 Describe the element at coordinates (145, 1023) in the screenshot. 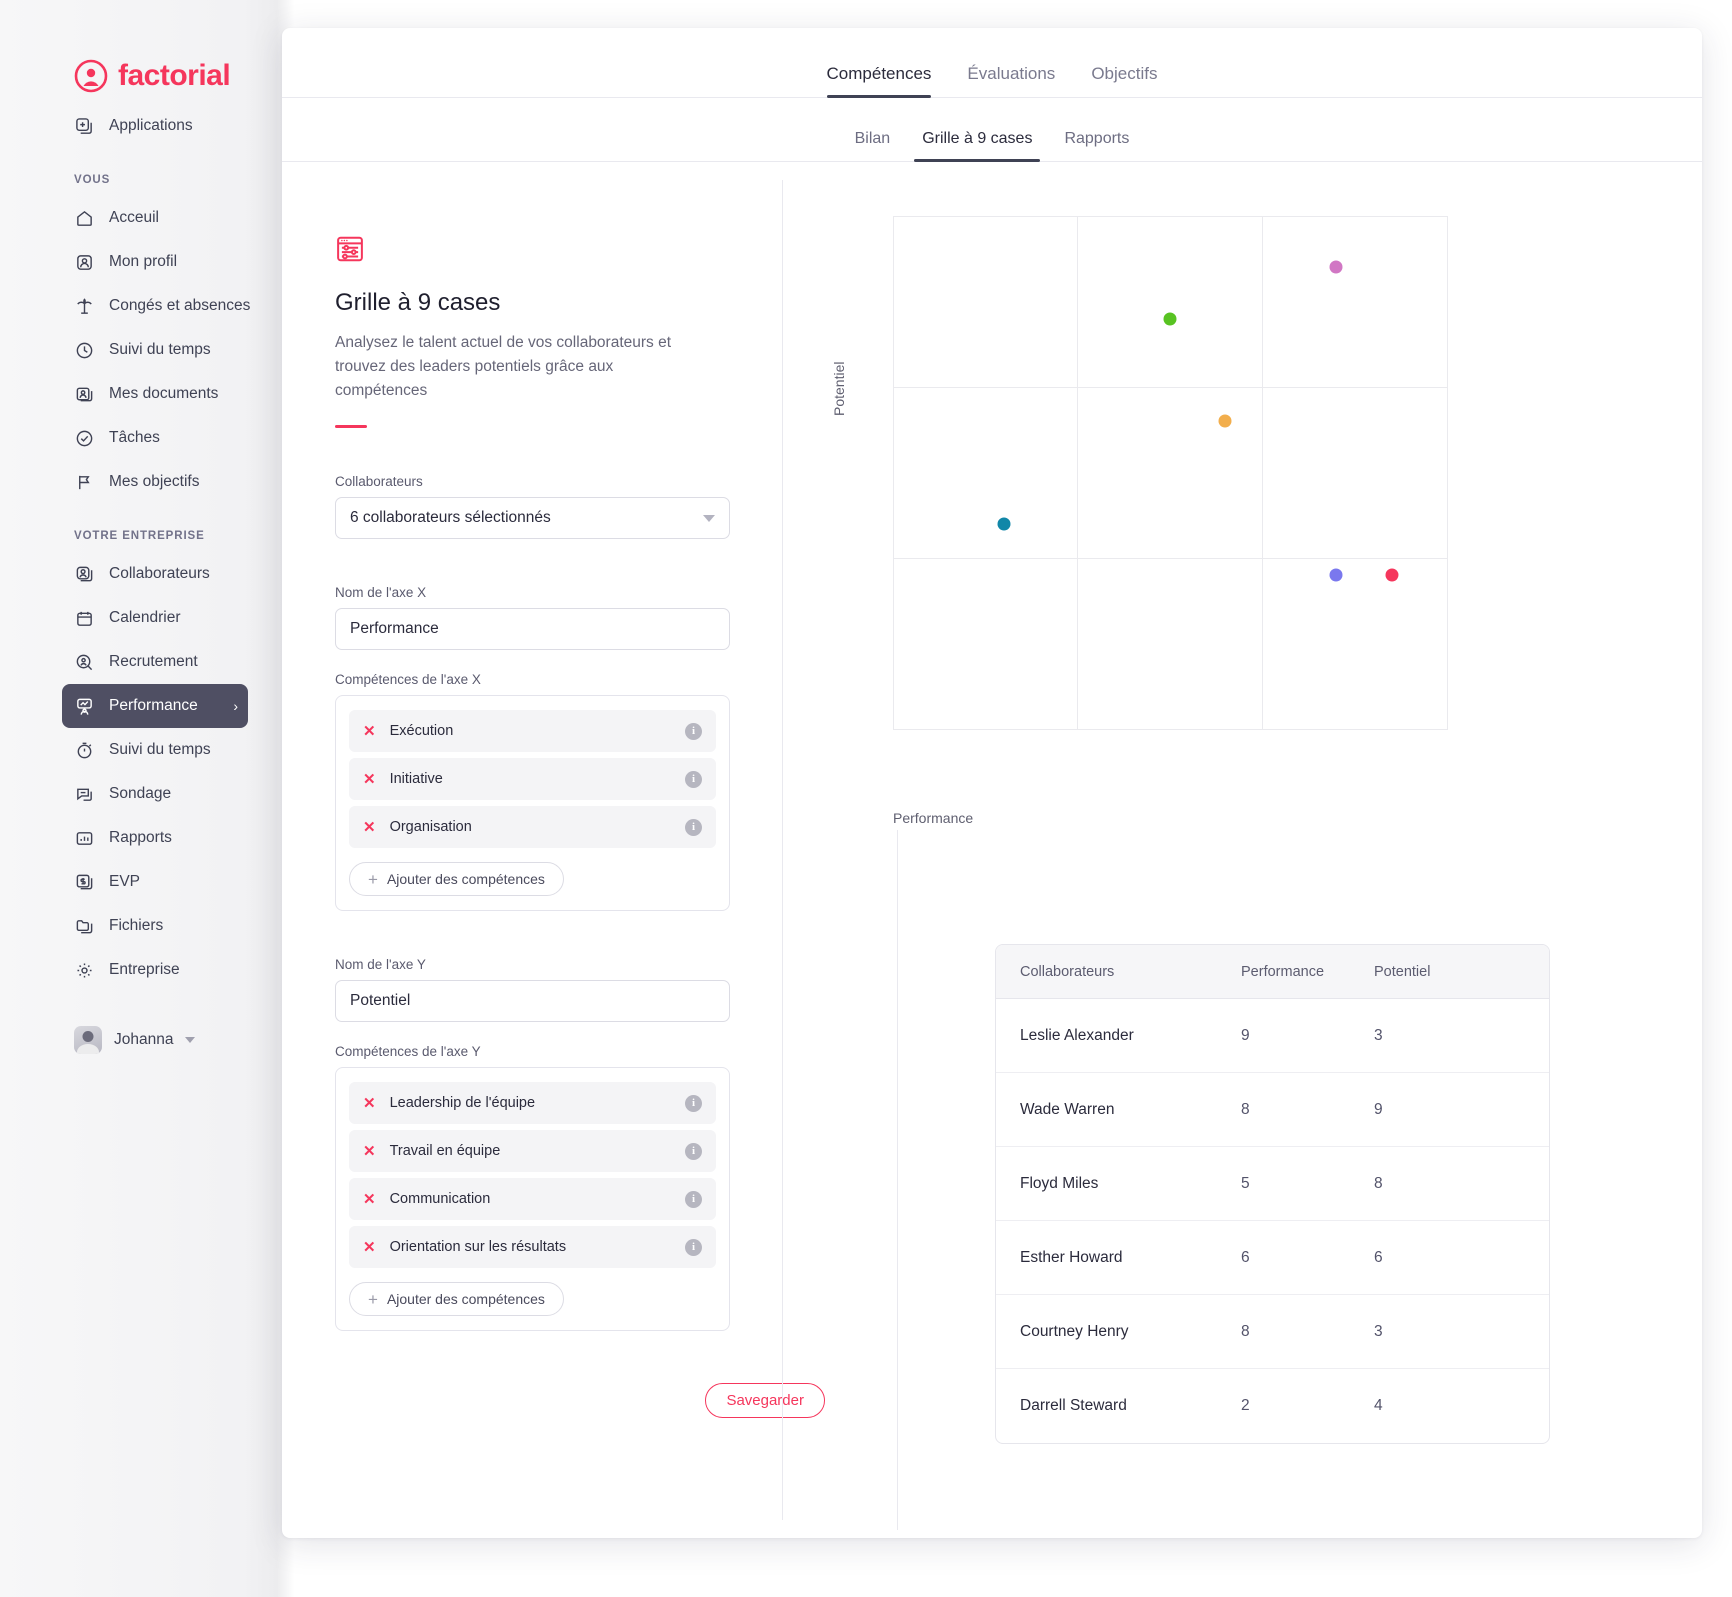

I see `user-menu: Johanna` at that location.